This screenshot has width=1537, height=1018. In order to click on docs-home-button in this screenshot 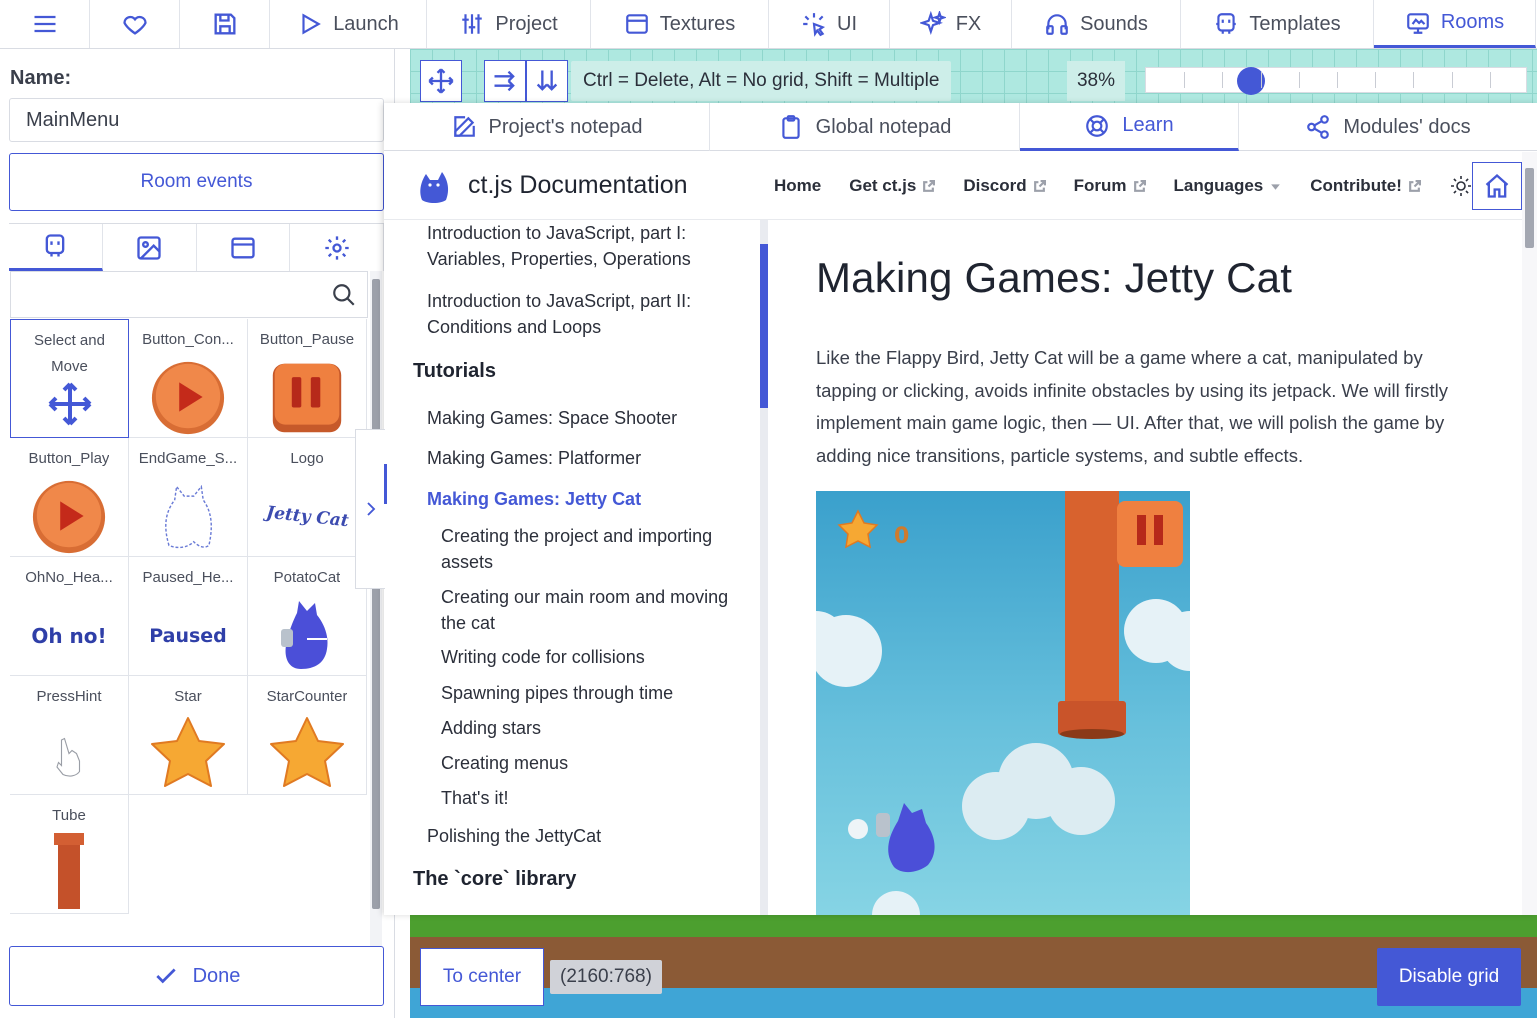, I will do `click(1497, 186)`.